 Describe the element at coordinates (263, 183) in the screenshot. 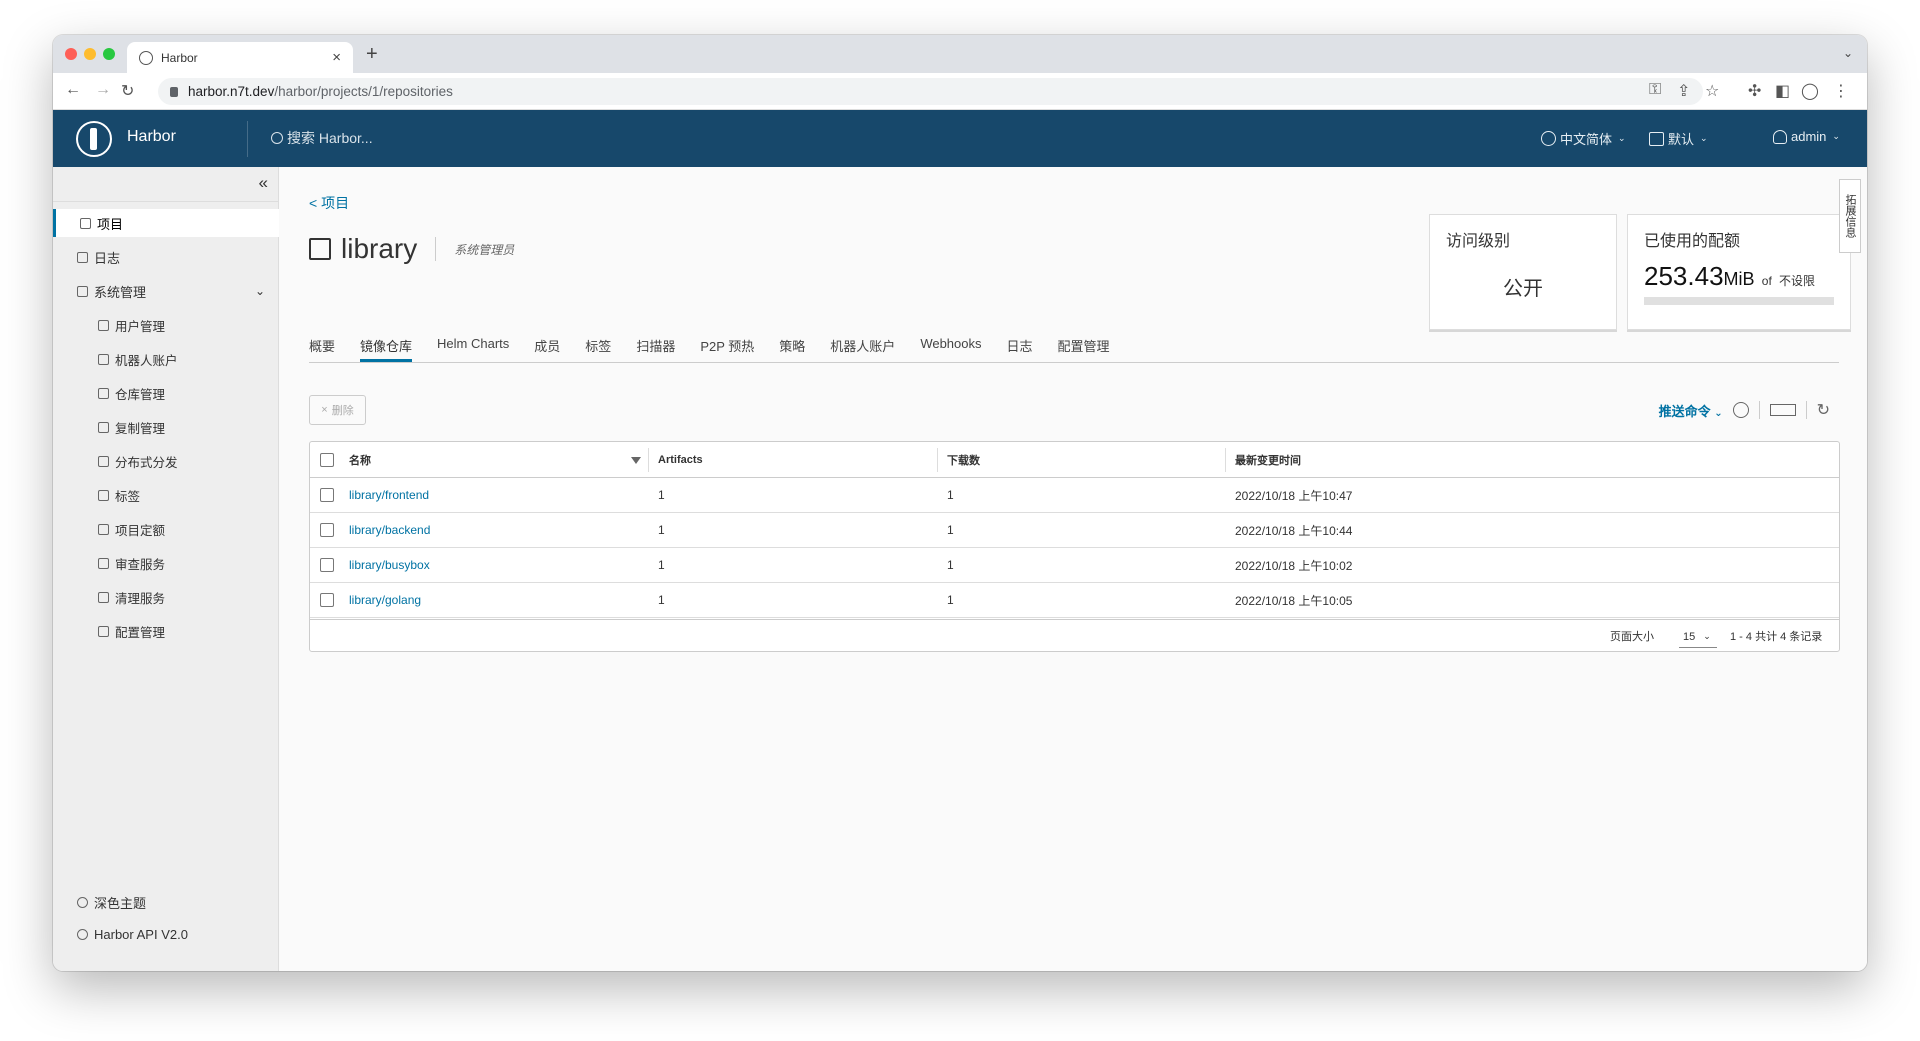

I see `collapse-sidebar-icon: «` at that location.